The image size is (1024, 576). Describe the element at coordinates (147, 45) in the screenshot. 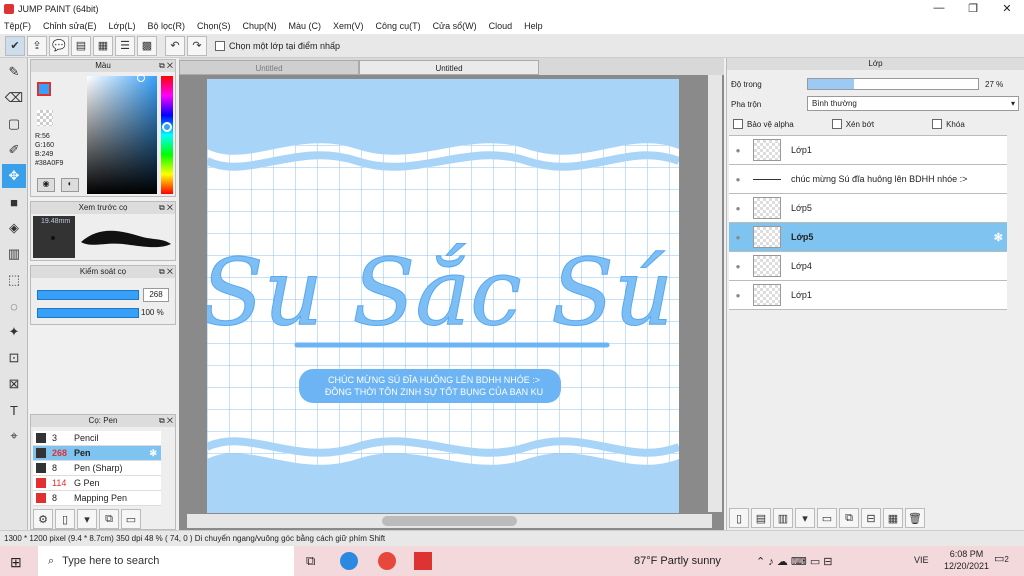

I see `grid-settings-icon: ▩` at that location.